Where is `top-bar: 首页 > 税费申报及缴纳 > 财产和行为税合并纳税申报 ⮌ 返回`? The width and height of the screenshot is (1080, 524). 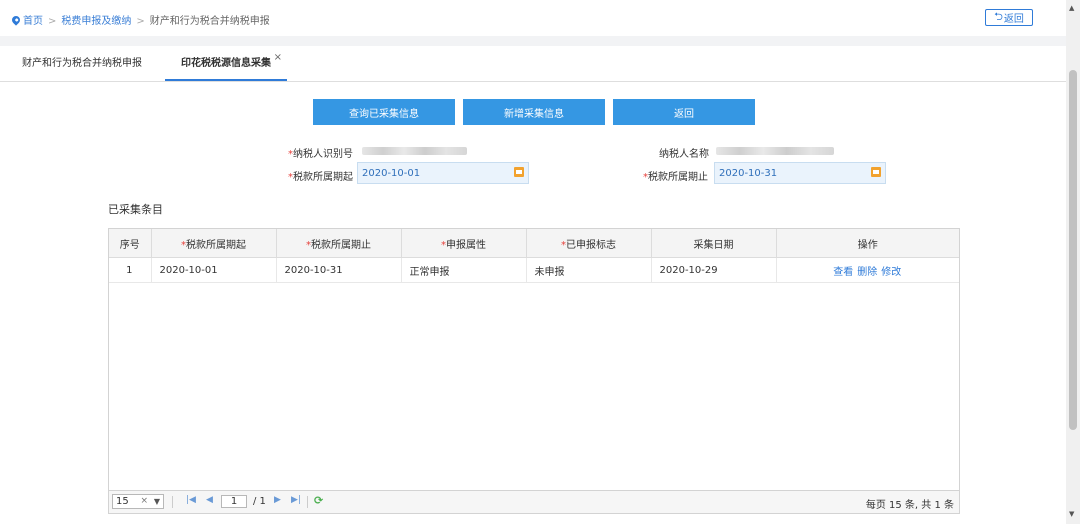 top-bar: 首页 > 税费申报及缴纳 > 财产和行为税合并纳税申报 ⮌ 返回 is located at coordinates (533, 18).